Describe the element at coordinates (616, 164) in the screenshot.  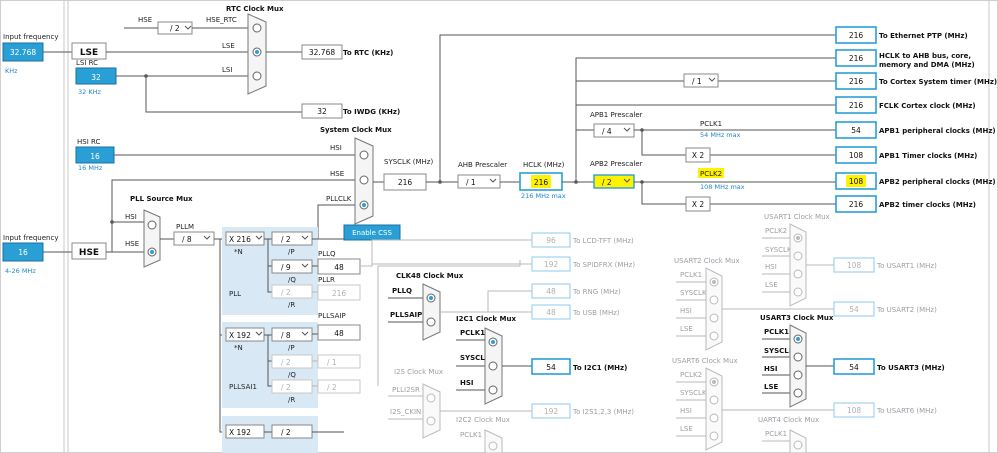
I see `apb2-prescaler-label: APB2 Prescaler` at that location.